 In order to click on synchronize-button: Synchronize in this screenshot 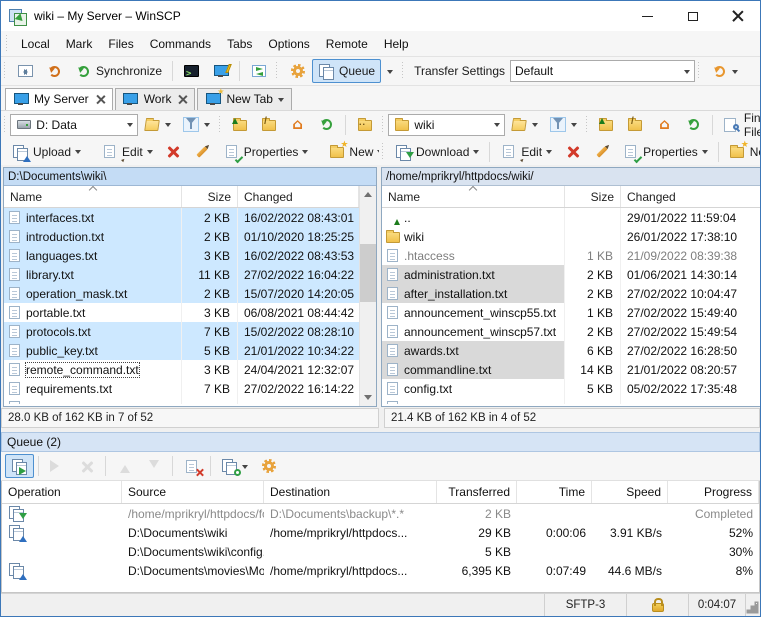, I will do `click(118, 71)`.